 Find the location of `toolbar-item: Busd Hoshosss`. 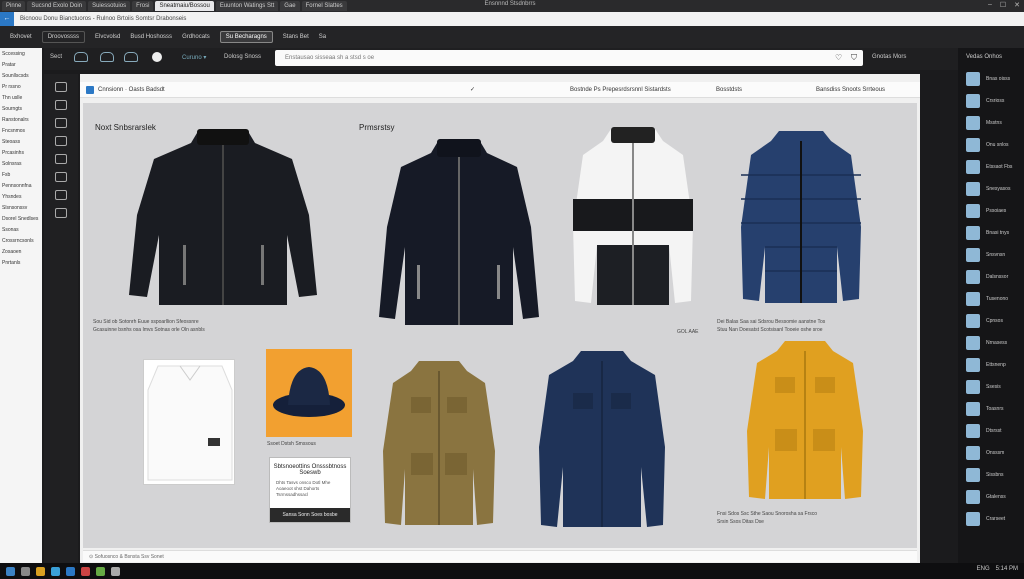

toolbar-item: Busd Hoshosss is located at coordinates (151, 37).